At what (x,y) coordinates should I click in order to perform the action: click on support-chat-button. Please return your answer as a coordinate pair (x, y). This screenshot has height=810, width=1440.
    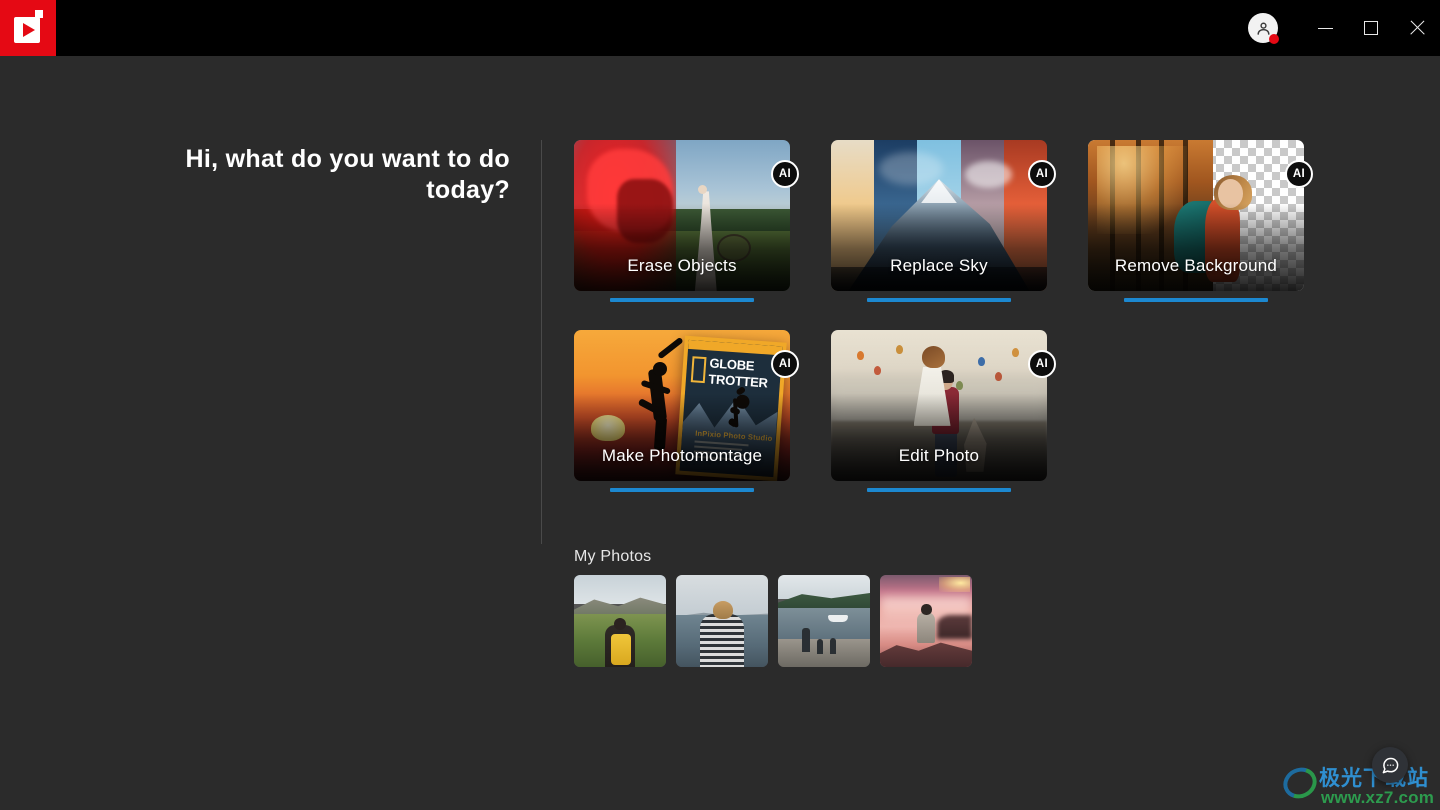
    Looking at the image, I should click on (1390, 765).